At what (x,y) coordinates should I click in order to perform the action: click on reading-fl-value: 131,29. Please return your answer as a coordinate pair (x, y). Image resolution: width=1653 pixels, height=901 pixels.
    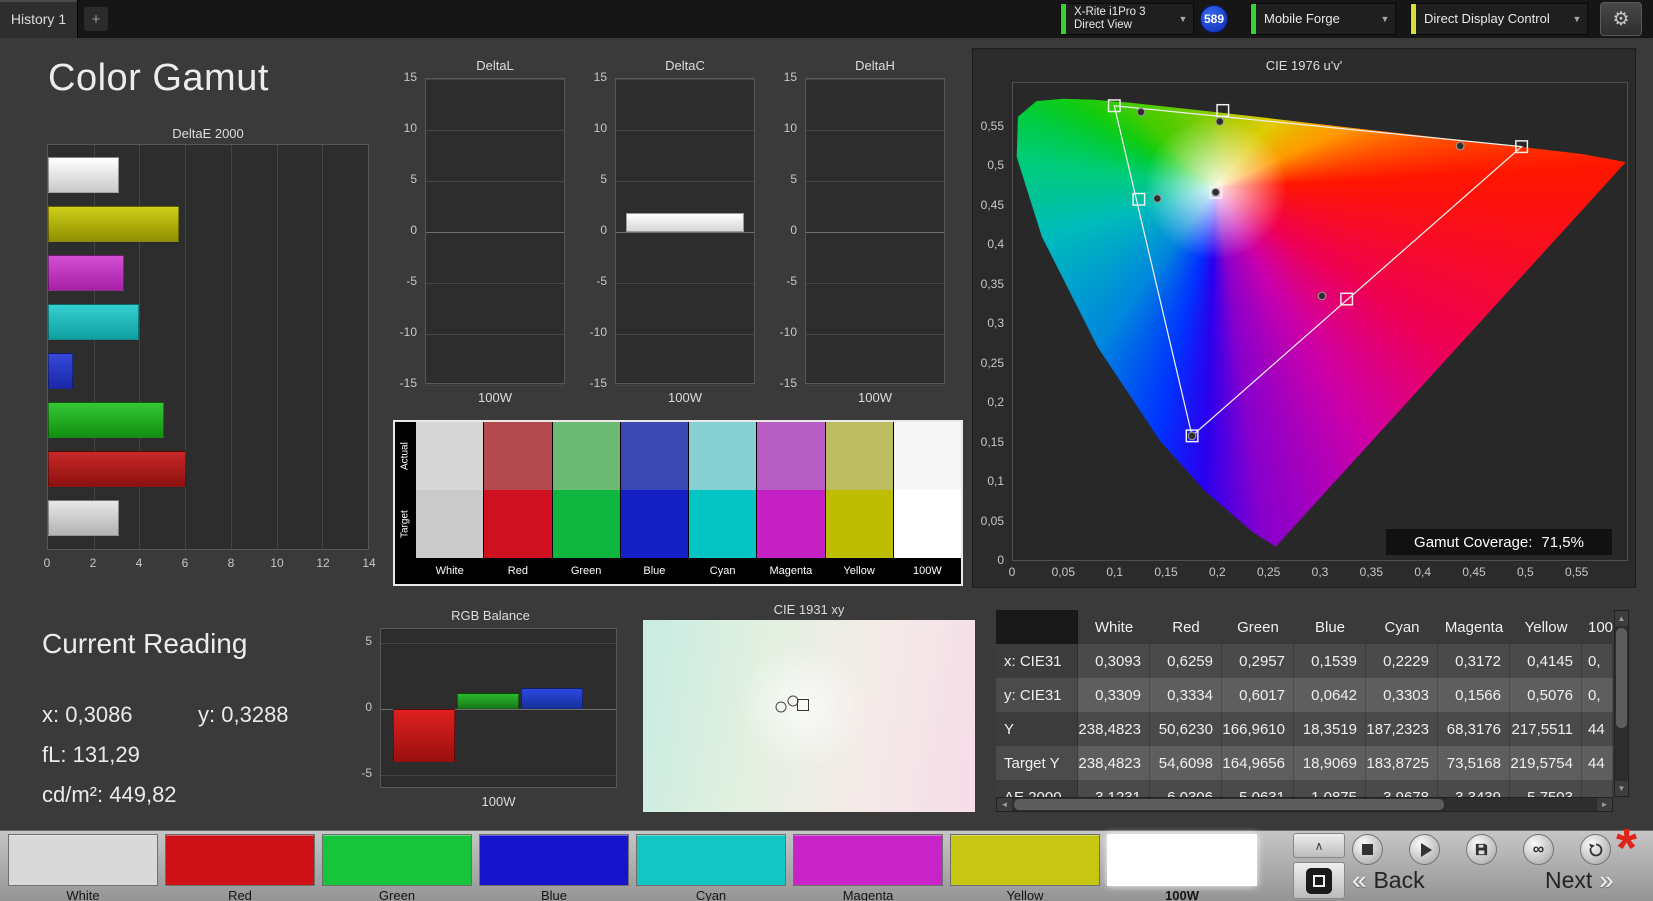
    Looking at the image, I should click on (106, 754).